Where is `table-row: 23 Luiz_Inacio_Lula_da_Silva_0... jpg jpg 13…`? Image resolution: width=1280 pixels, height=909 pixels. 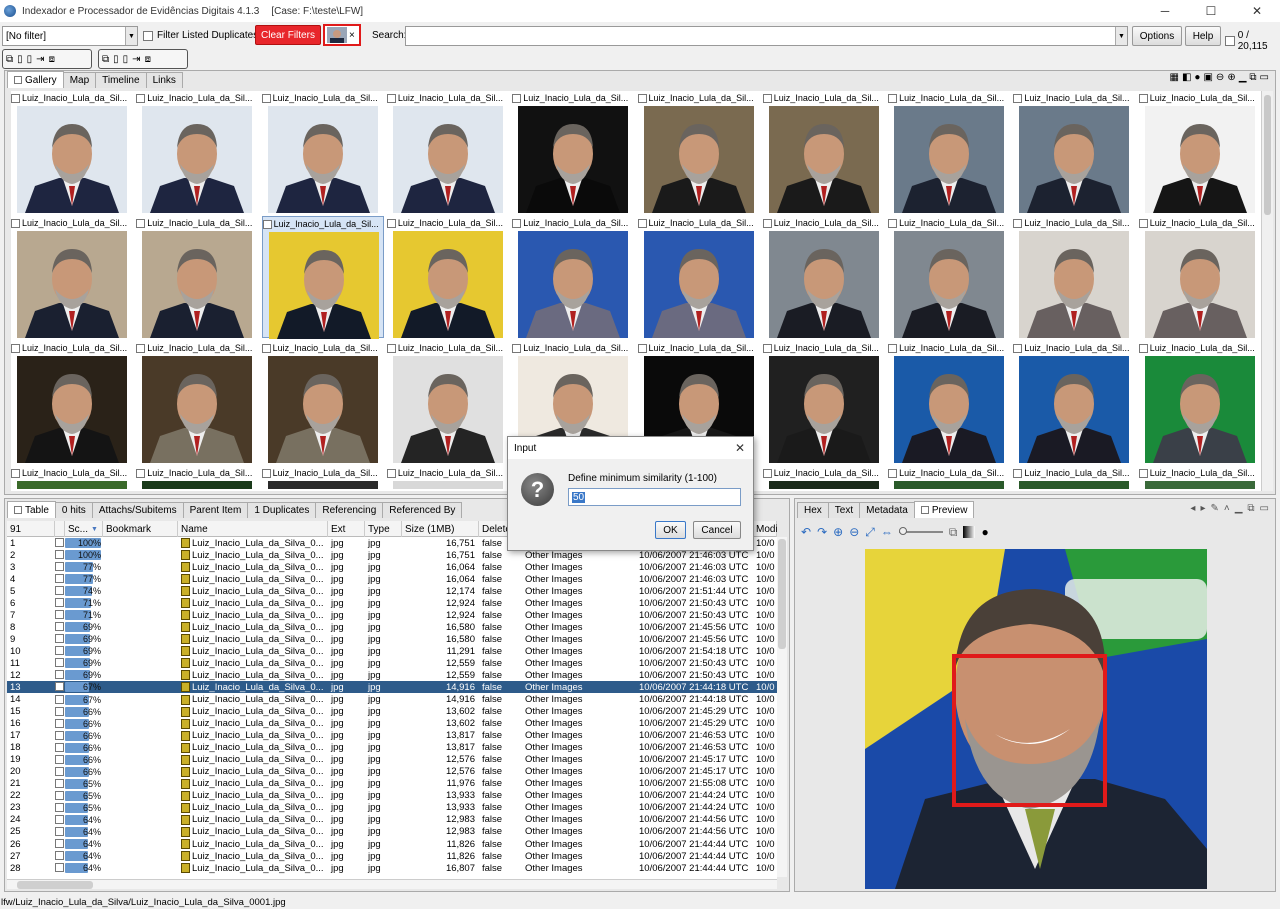 table-row: 23 Luiz_Inacio_Lula_da_Silva_0... jpg jpg 13… is located at coordinates (392, 808).